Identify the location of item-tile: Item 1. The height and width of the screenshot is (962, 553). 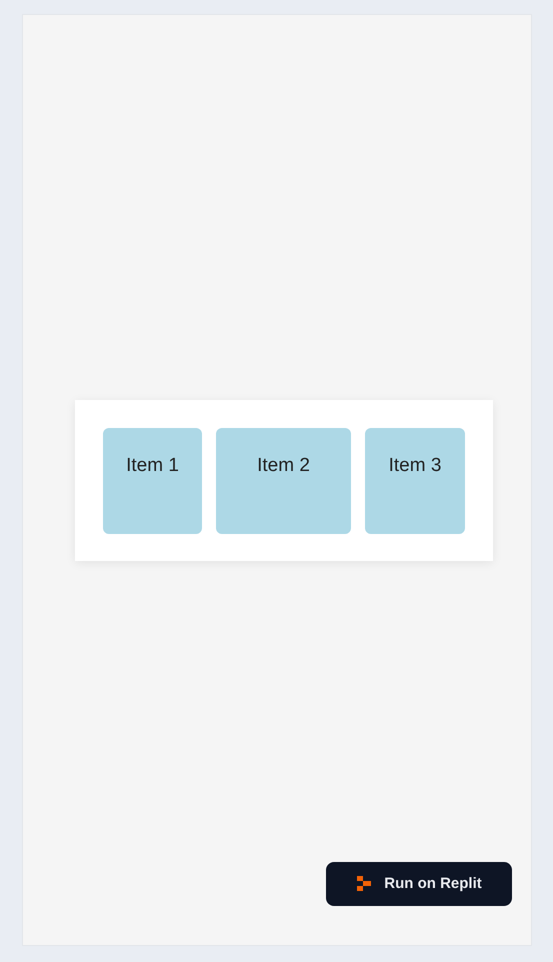
(152, 481).